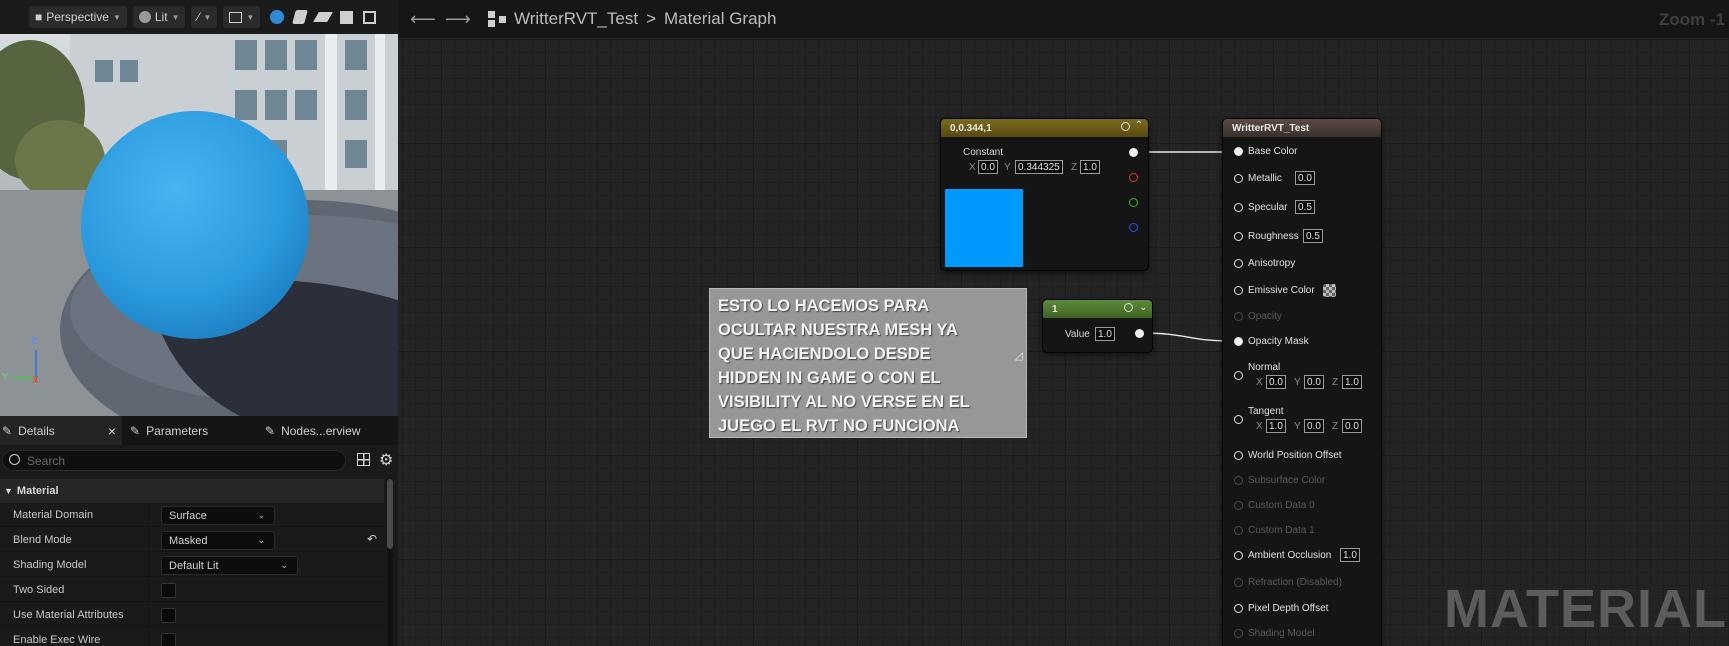 The image size is (1729, 646). Describe the element at coordinates (1305, 178) in the screenshot. I see `metallic-value-field: 0.0` at that location.